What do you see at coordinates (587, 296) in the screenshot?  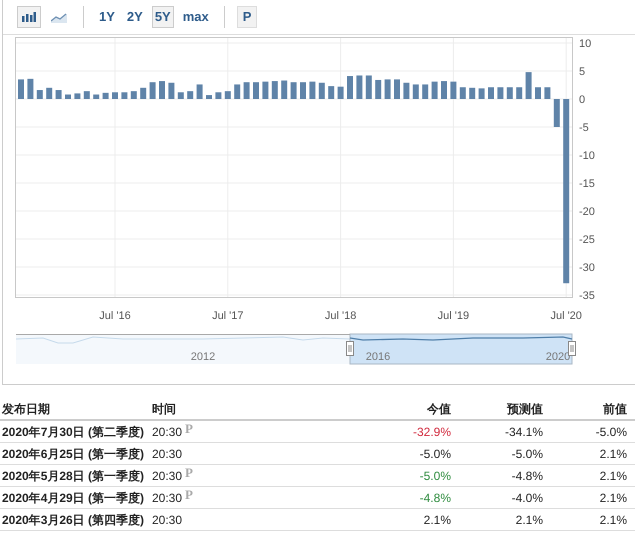 I see `y-axis-label: -35` at bounding box center [587, 296].